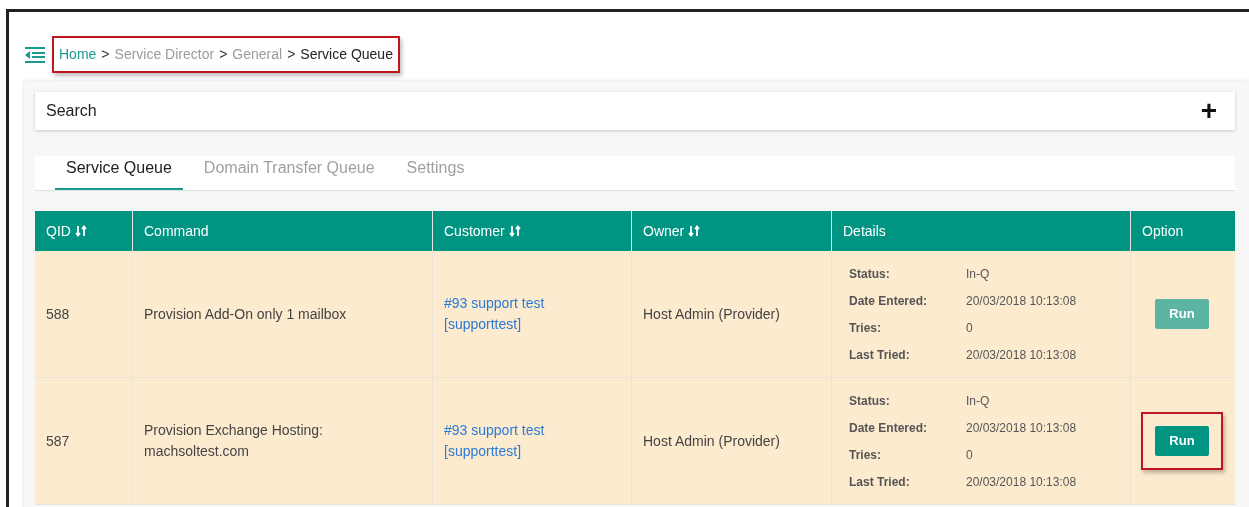  Describe the element at coordinates (78, 54) in the screenshot. I see `breadcrumb-link: Home` at that location.